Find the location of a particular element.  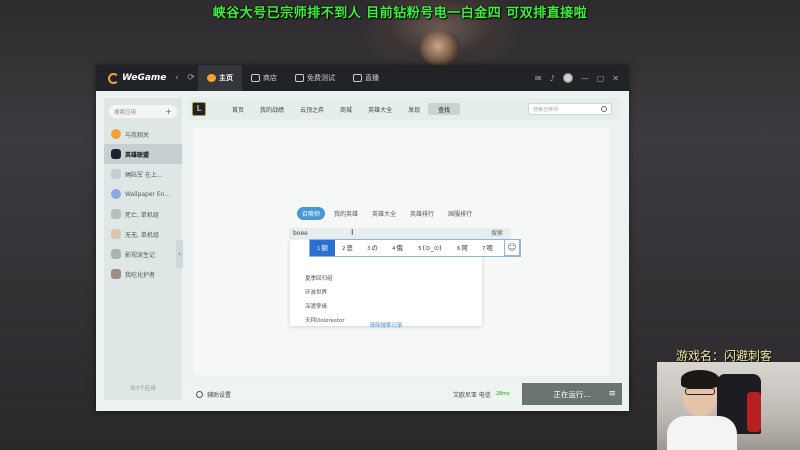

top-right-controls: ✉ ♪ — ▢ ✕ is located at coordinates (577, 78).